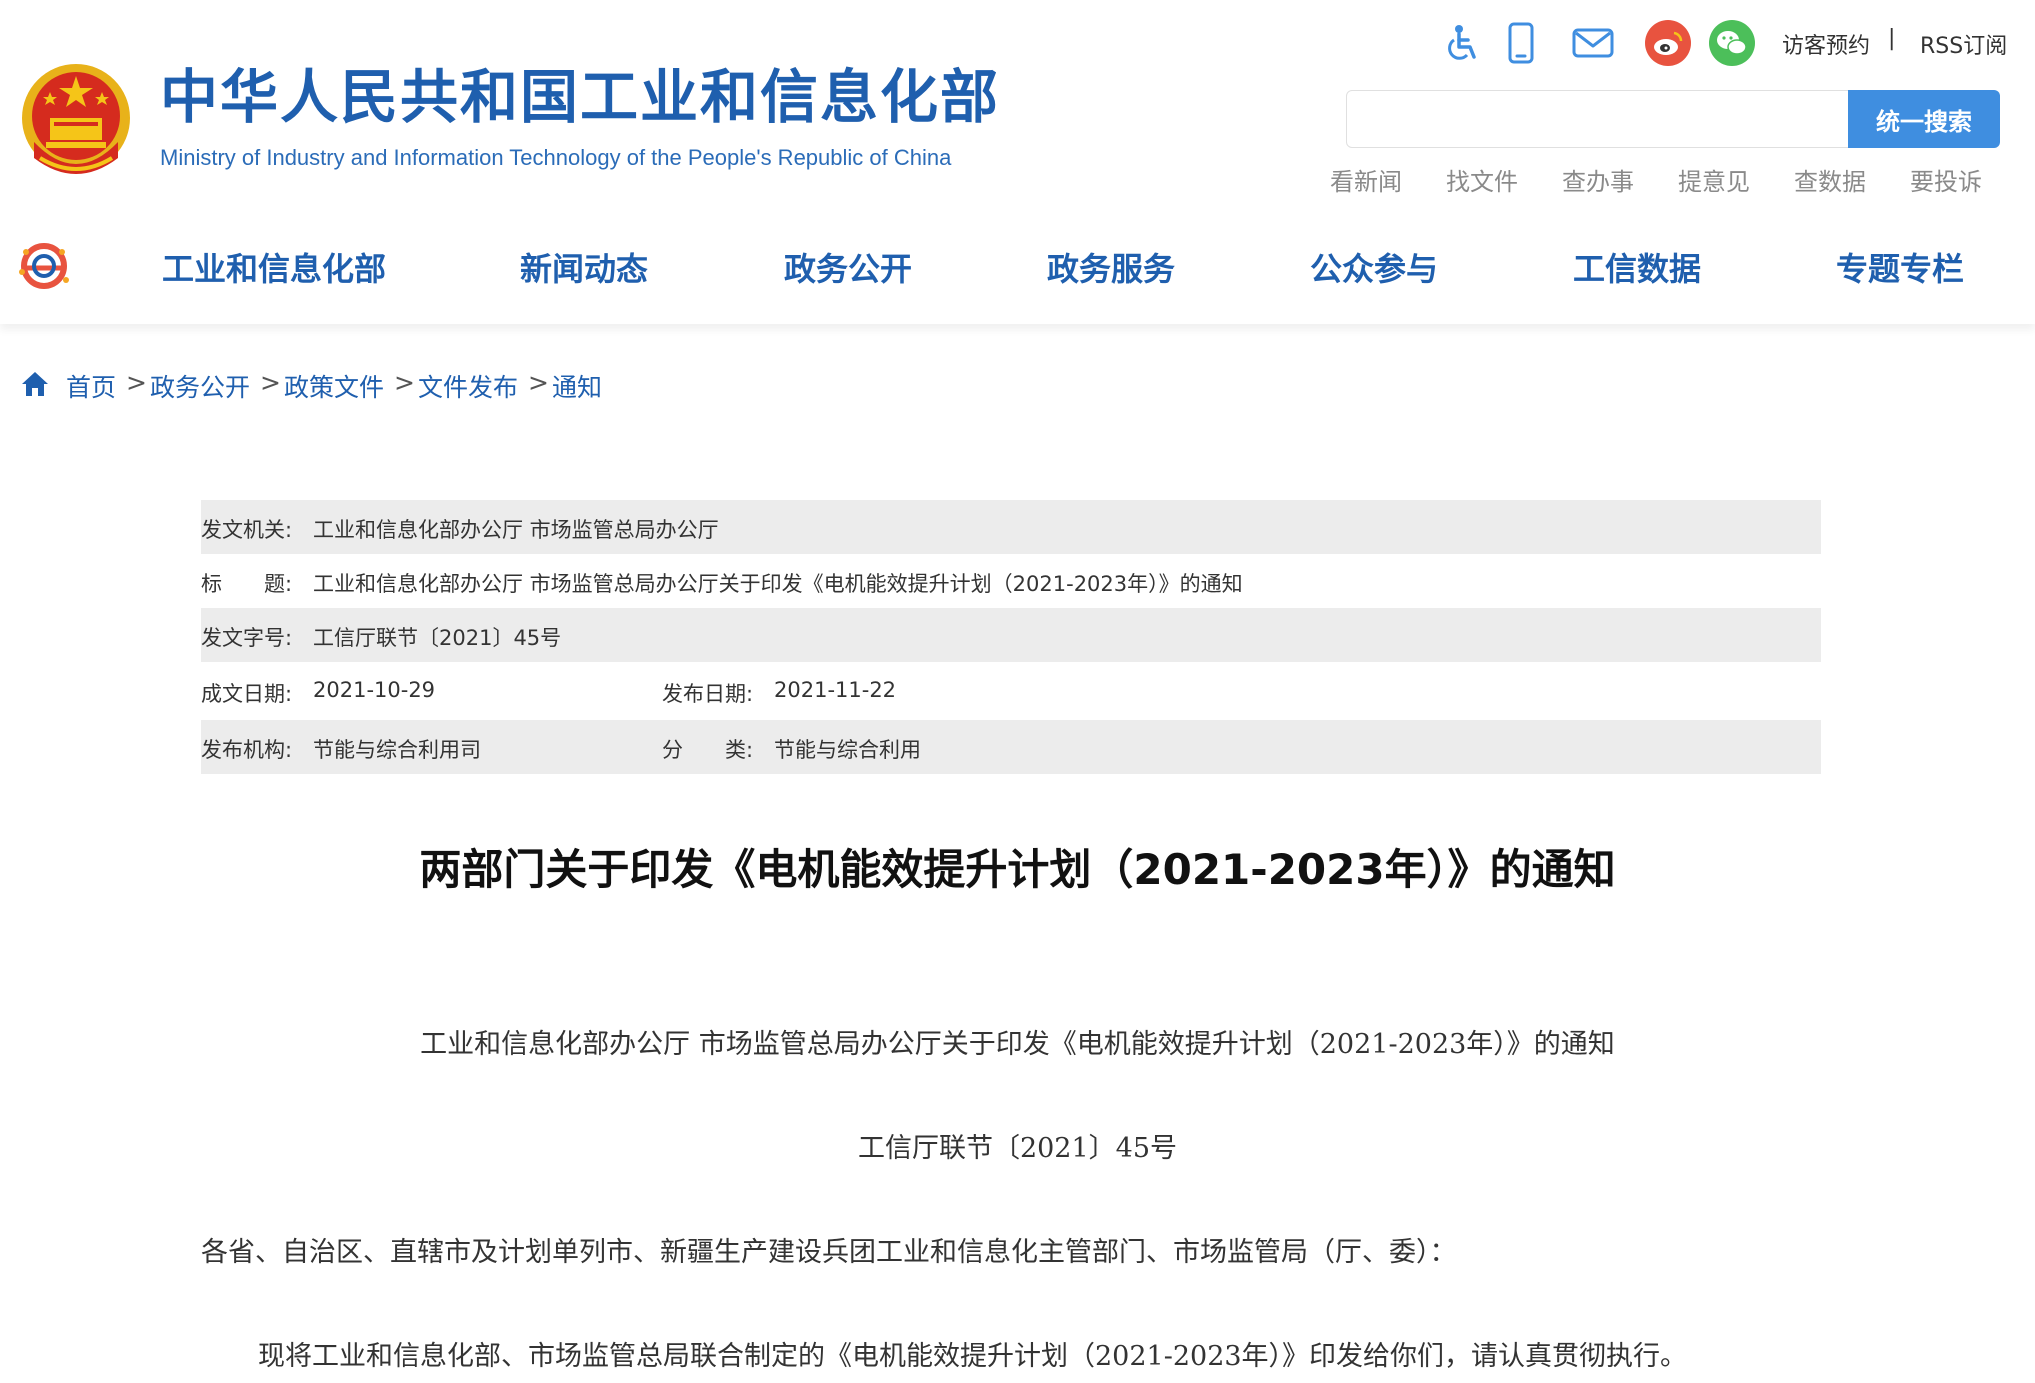 The height and width of the screenshot is (1383, 2035). What do you see at coordinates (374, 690) in the screenshot?
I see `meta-value-created: 2021-10-29` at bounding box center [374, 690].